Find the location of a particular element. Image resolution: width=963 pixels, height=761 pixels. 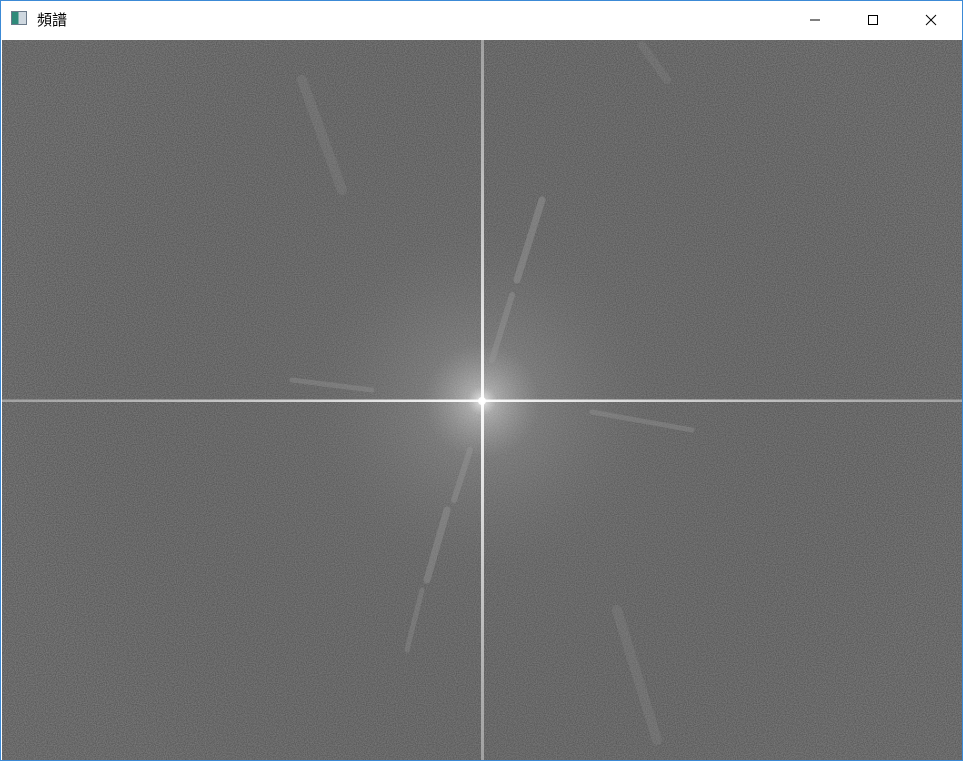

maximize-button is located at coordinates (873, 20).